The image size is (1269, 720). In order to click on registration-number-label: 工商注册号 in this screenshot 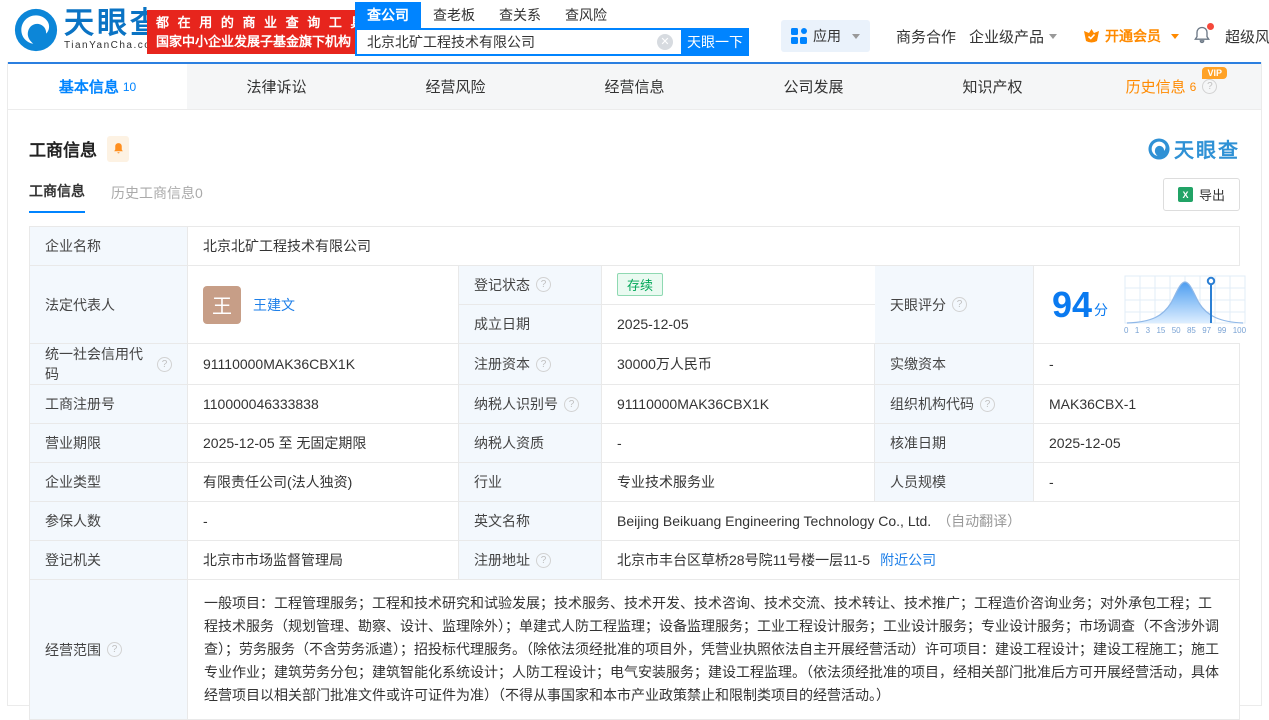, I will do `click(109, 404)`.